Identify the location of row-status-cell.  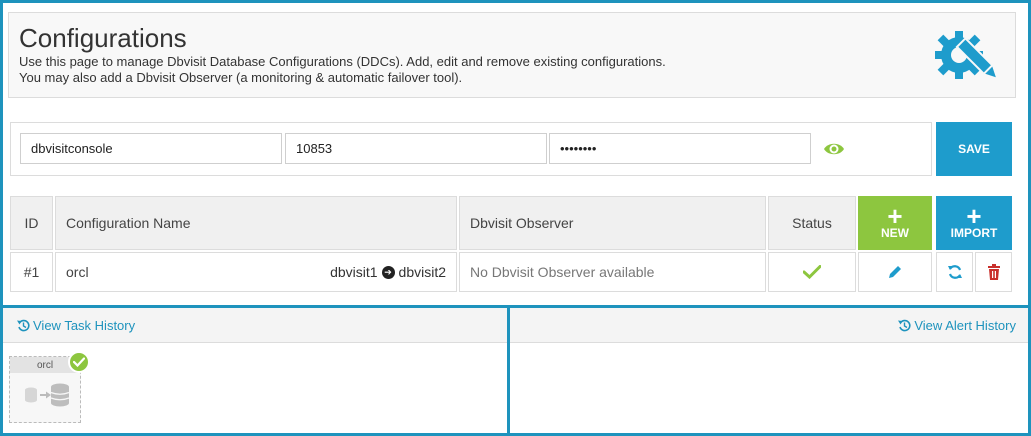
(812, 272).